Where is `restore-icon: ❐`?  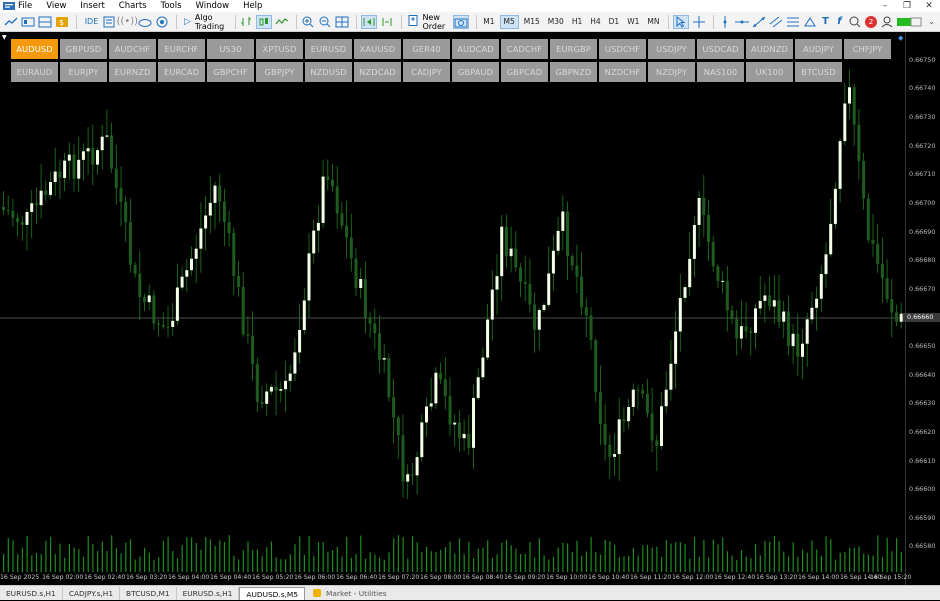
restore-icon: ❐ is located at coordinates (907, 6).